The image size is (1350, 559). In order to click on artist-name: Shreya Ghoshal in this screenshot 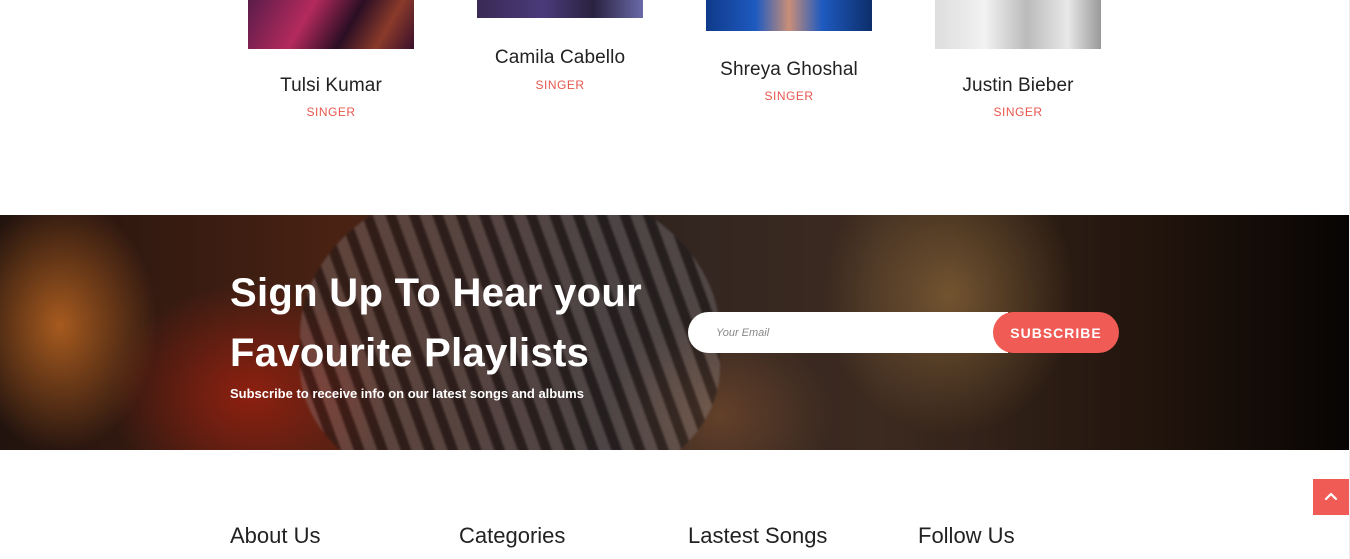, I will do `click(789, 70)`.